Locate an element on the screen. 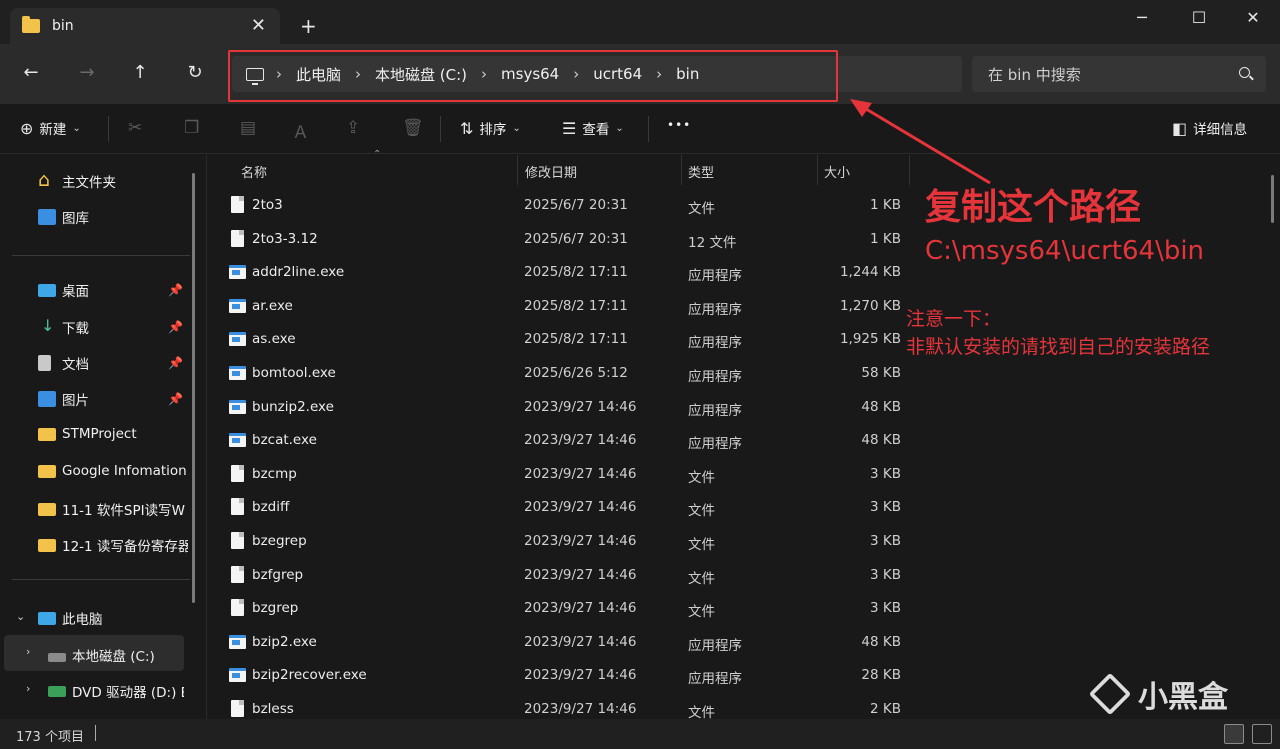 This screenshot has height=749, width=1280. close-window-button: ✕ is located at coordinates (1253, 17).